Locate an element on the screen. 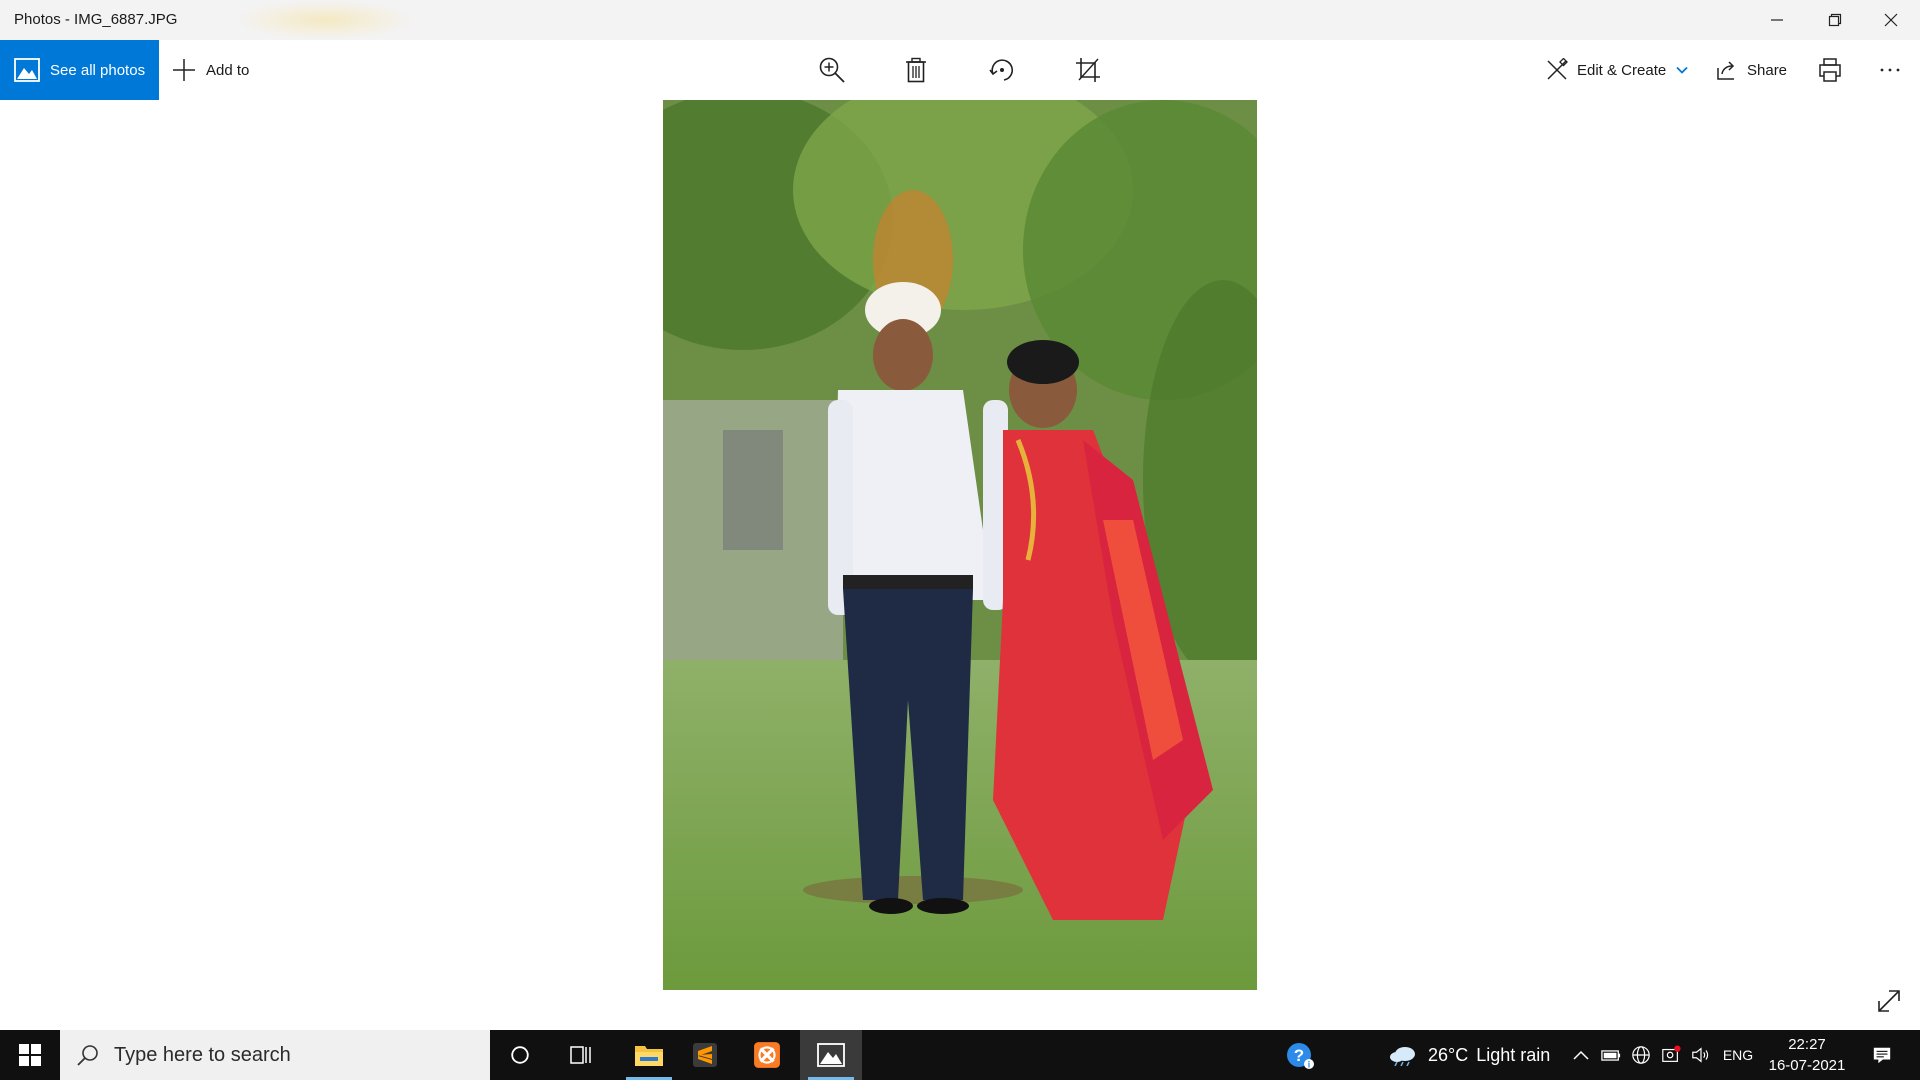 The width and height of the screenshot is (1920, 1080). cortana-button is located at coordinates (520, 1055).